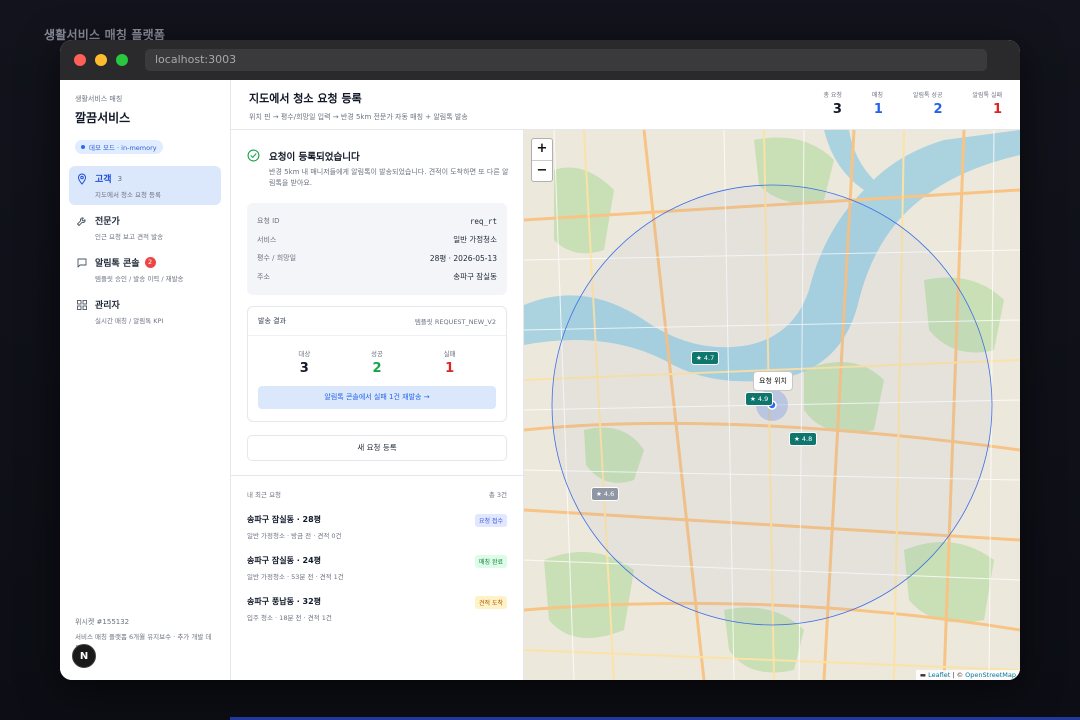 The width and height of the screenshot is (1080, 720). What do you see at coordinates (377, 494) in the screenshot?
I see `recent-header: 내 최근 요청 총 3건` at bounding box center [377, 494].